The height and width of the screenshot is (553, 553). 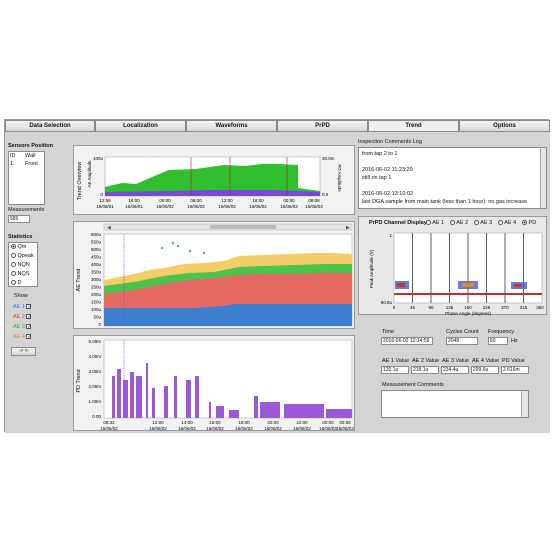 What do you see at coordinates (456, 361) in the screenshot?
I see `ae3-value-label: AE 3 Value` at bounding box center [456, 361].